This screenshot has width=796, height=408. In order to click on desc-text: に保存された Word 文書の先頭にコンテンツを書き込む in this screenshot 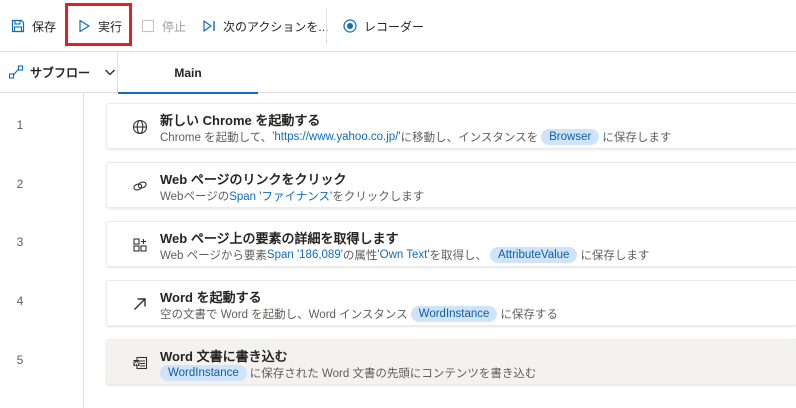, I will do `click(393, 374)`.